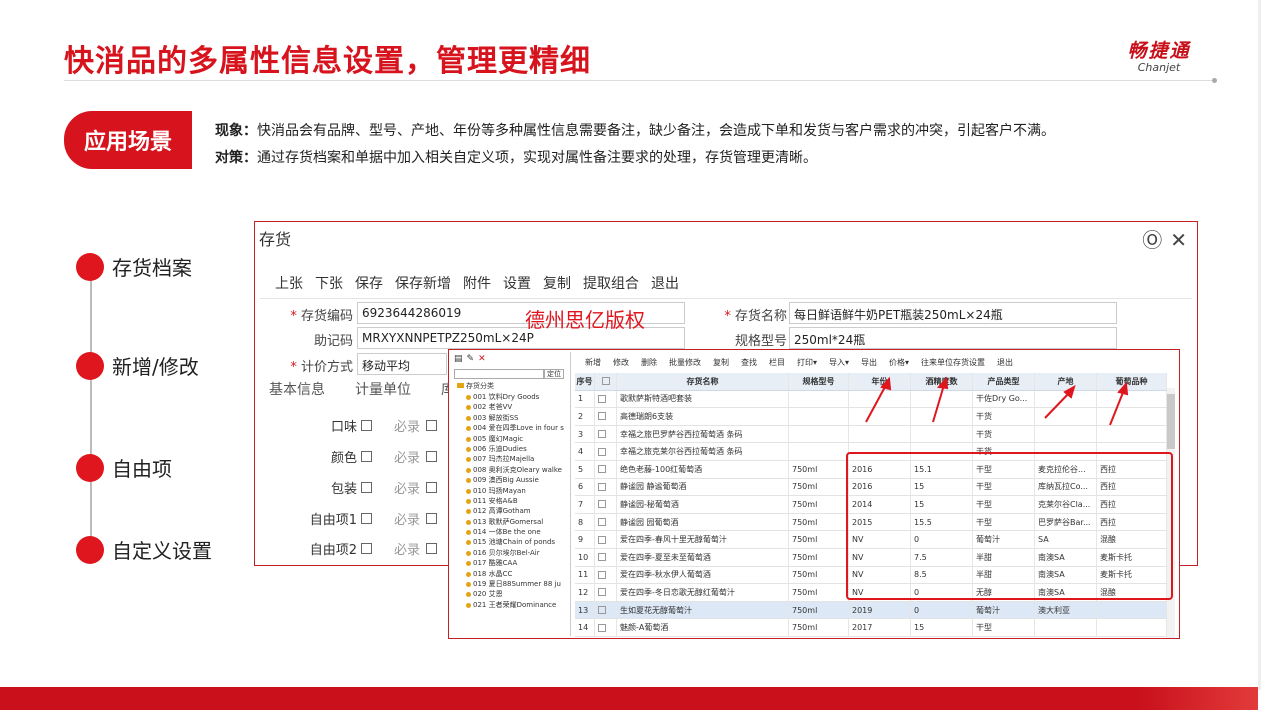 This screenshot has width=1261, height=710. What do you see at coordinates (629, 698) in the screenshot?
I see `footer-bar` at bounding box center [629, 698].